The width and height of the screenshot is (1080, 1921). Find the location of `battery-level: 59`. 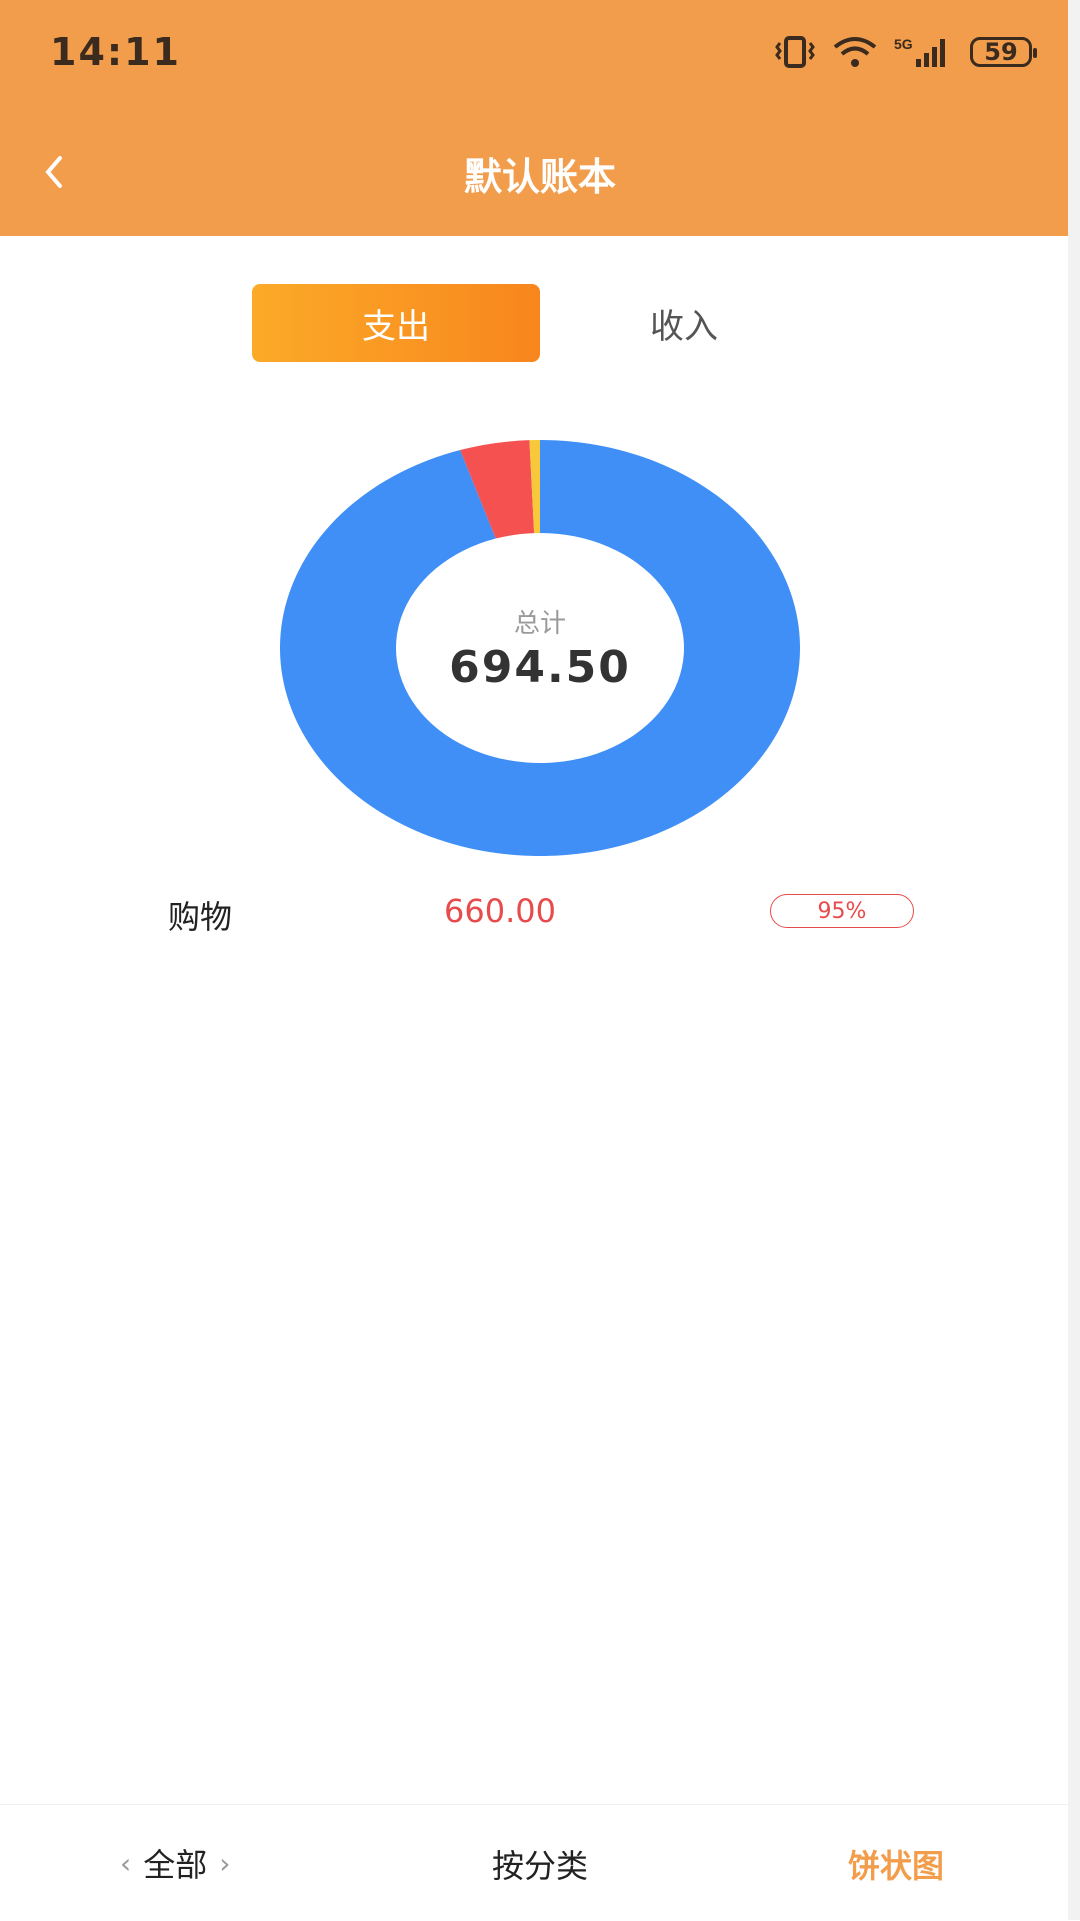

battery-level: 59 is located at coordinates (1001, 52).